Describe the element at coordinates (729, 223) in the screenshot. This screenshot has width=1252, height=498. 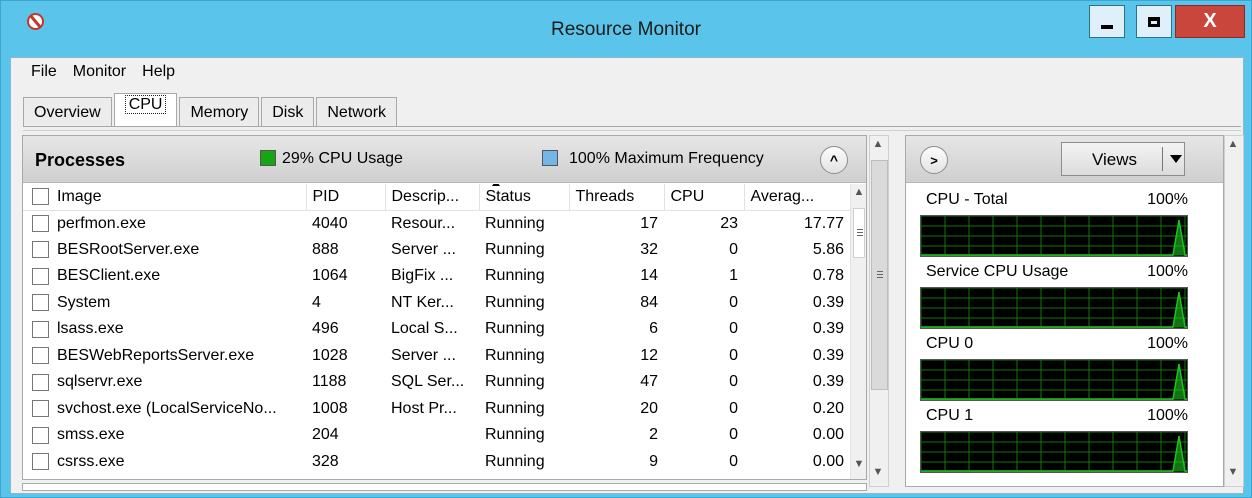
I see `cell-cpu: 23` at that location.